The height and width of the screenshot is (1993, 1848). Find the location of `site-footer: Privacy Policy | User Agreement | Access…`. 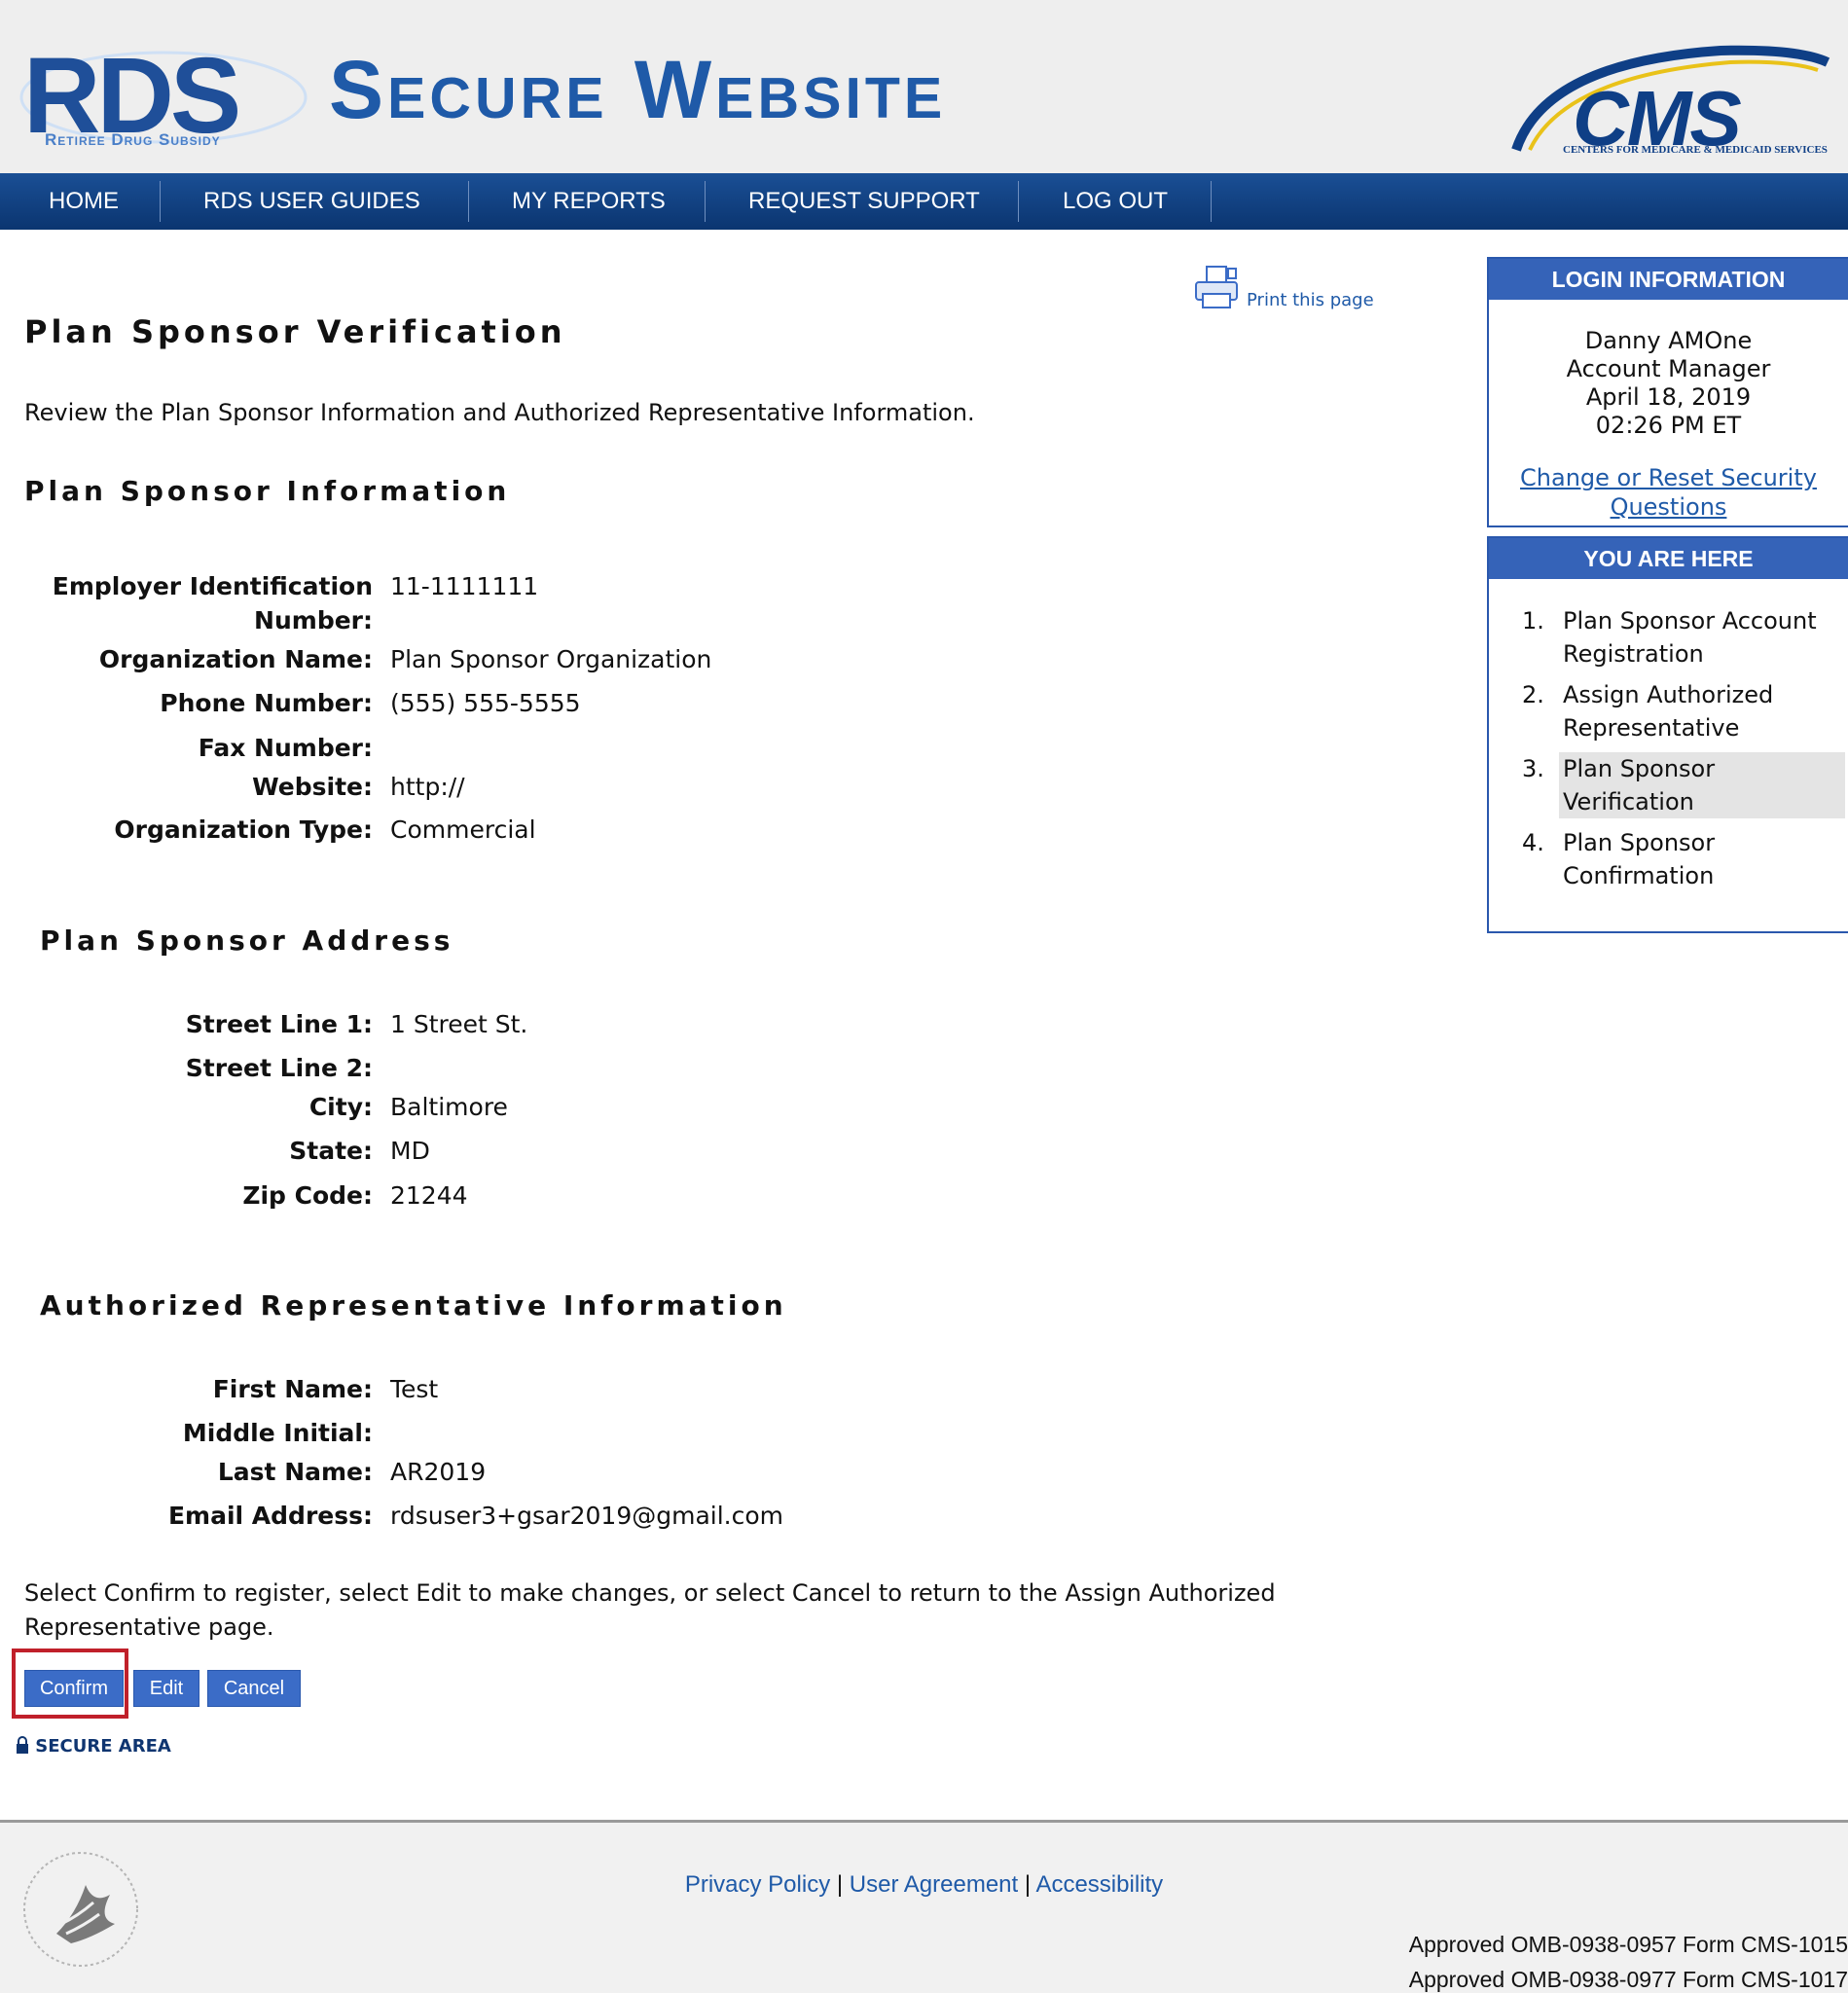

site-footer: Privacy Policy | User Agreement | Access… is located at coordinates (924, 1906).